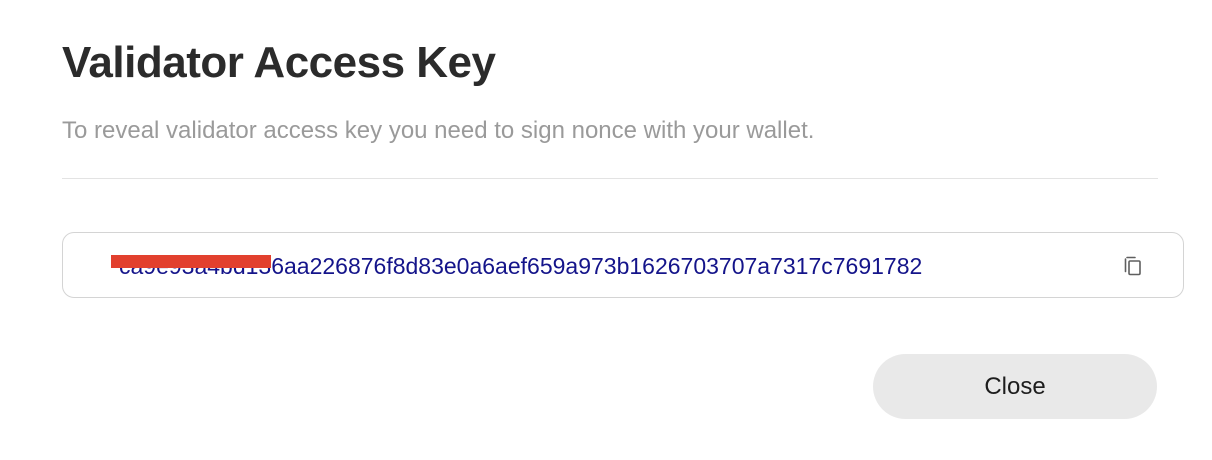 The image size is (1212, 460). What do you see at coordinates (1133, 266) in the screenshot?
I see `copy-icon` at bounding box center [1133, 266].